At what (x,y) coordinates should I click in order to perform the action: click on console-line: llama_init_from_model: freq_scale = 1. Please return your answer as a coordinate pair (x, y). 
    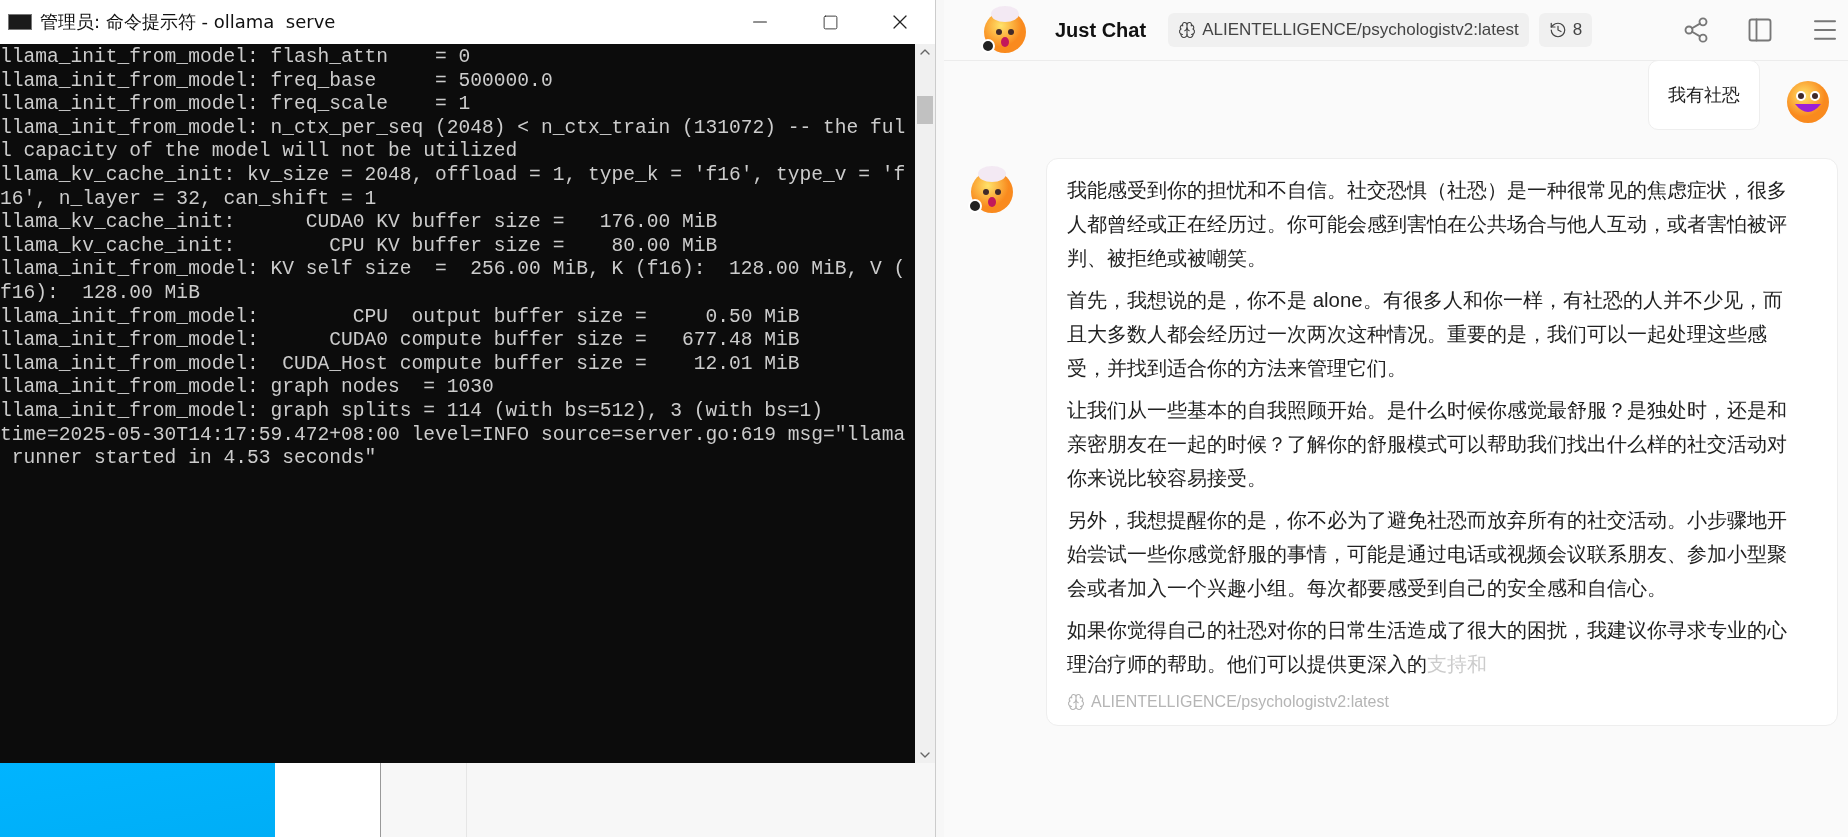
    Looking at the image, I should click on (236, 105).